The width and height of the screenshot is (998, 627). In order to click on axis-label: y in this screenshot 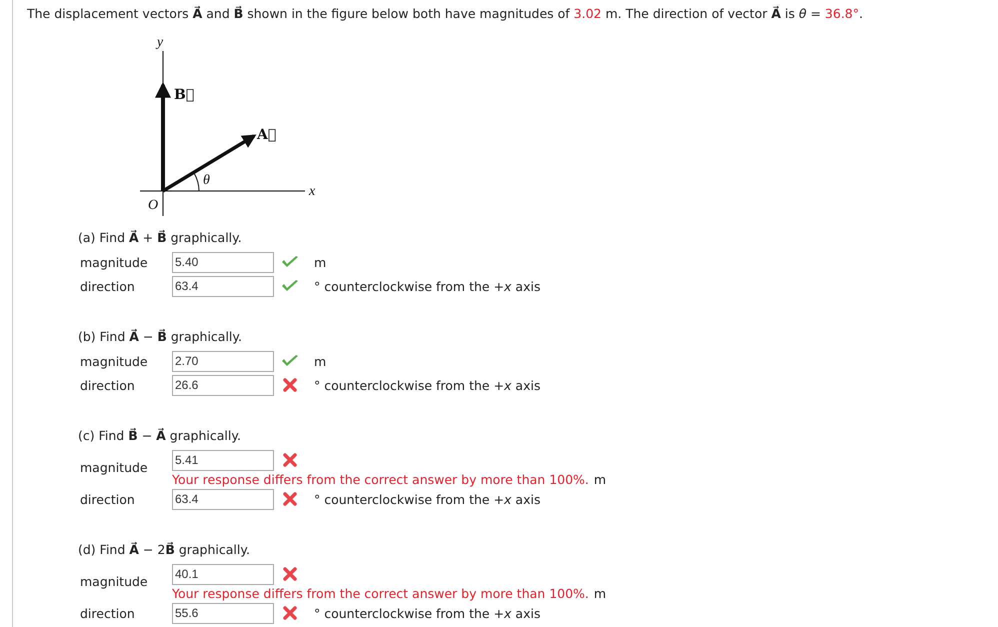, I will do `click(160, 42)`.